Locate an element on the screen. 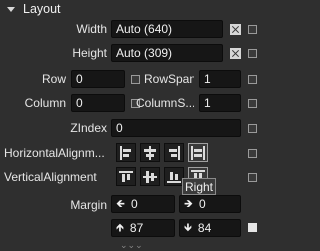  margin-label: Margin is located at coordinates (88, 205).